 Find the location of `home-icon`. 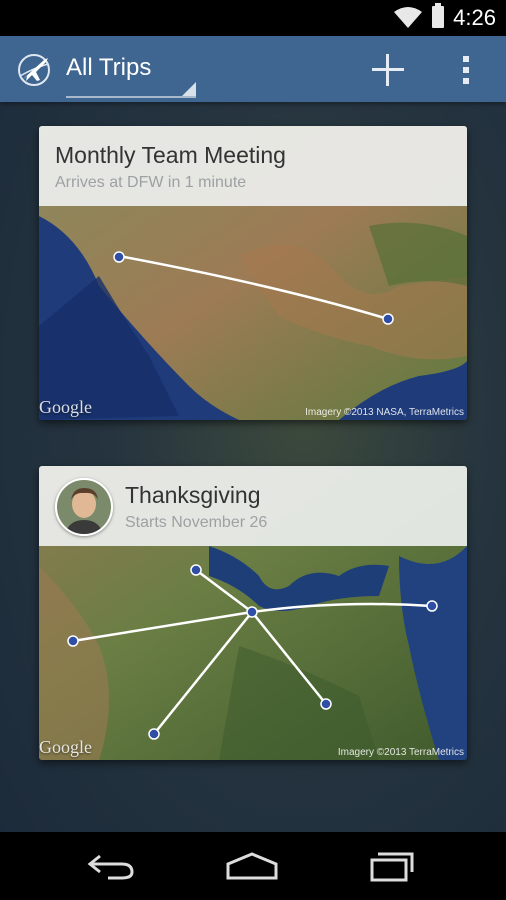

home-icon is located at coordinates (252, 866).